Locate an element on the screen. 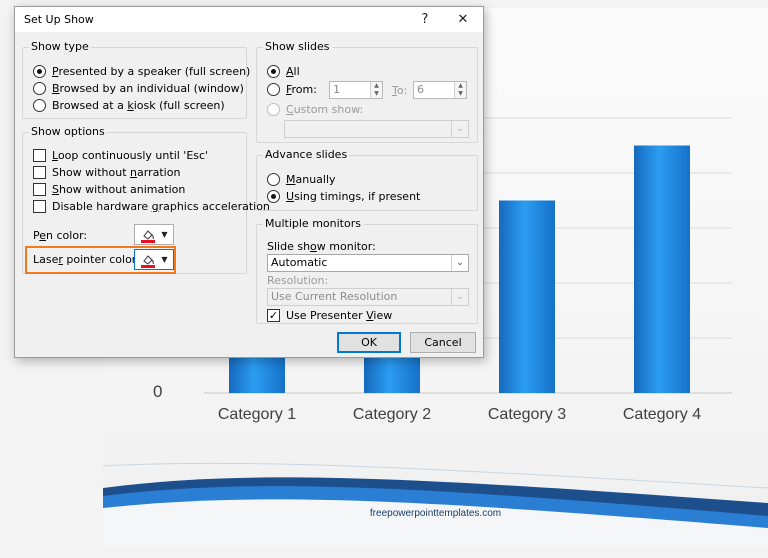  option-label: Browsed by an individual (window) is located at coordinates (148, 88).